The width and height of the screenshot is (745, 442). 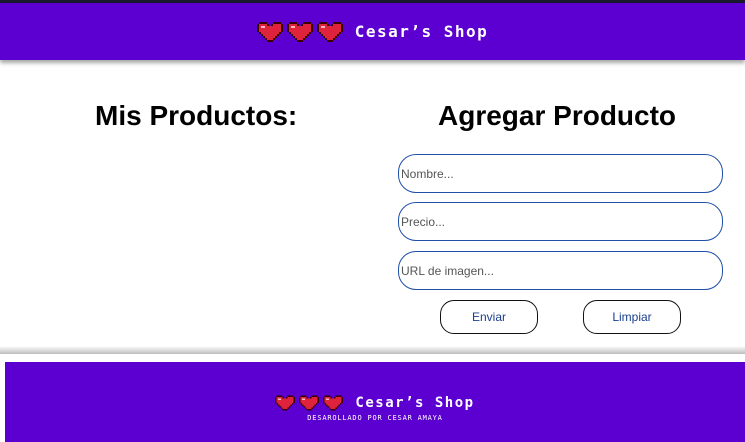 I want to click on send-button: Enviar, so click(x=489, y=317).